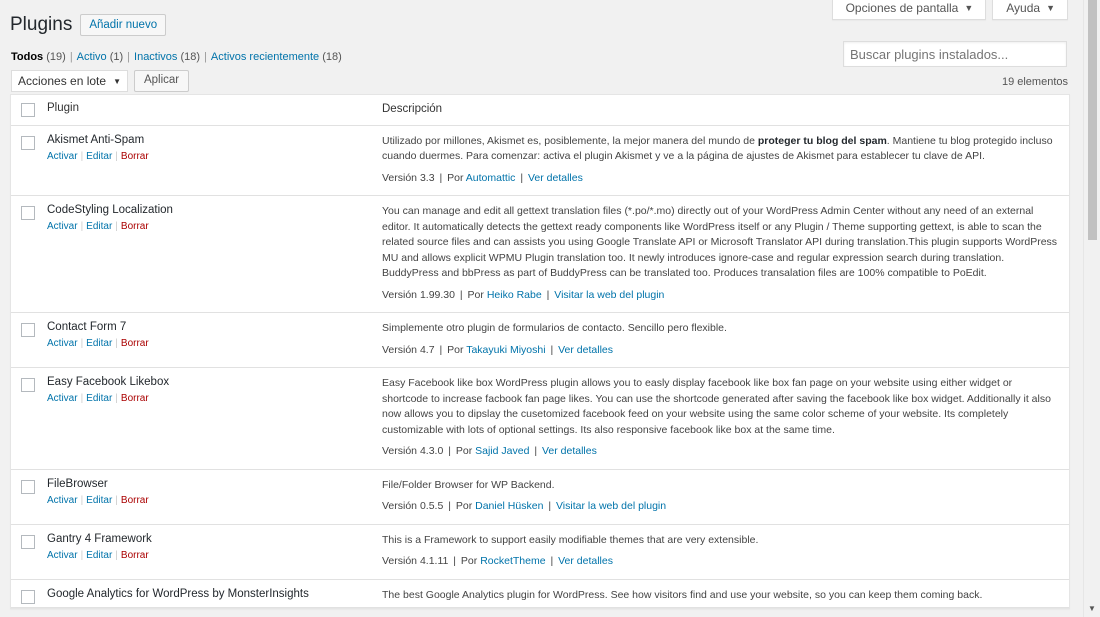 This screenshot has width=1100, height=617. Describe the element at coordinates (214, 110) in the screenshot. I see `column-header-plugin: Plugin` at that location.